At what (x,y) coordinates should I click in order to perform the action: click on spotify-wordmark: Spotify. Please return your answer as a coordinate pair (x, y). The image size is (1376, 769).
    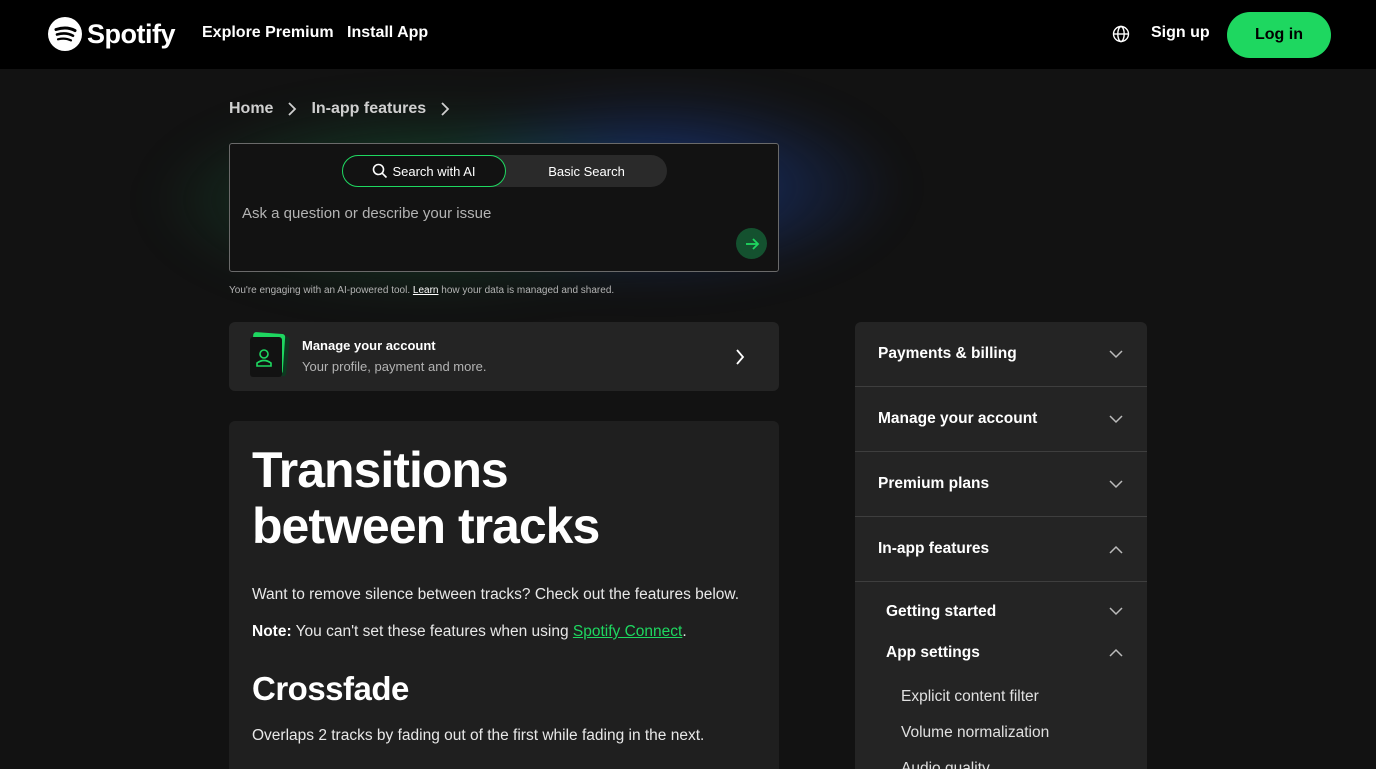
    Looking at the image, I should click on (131, 33).